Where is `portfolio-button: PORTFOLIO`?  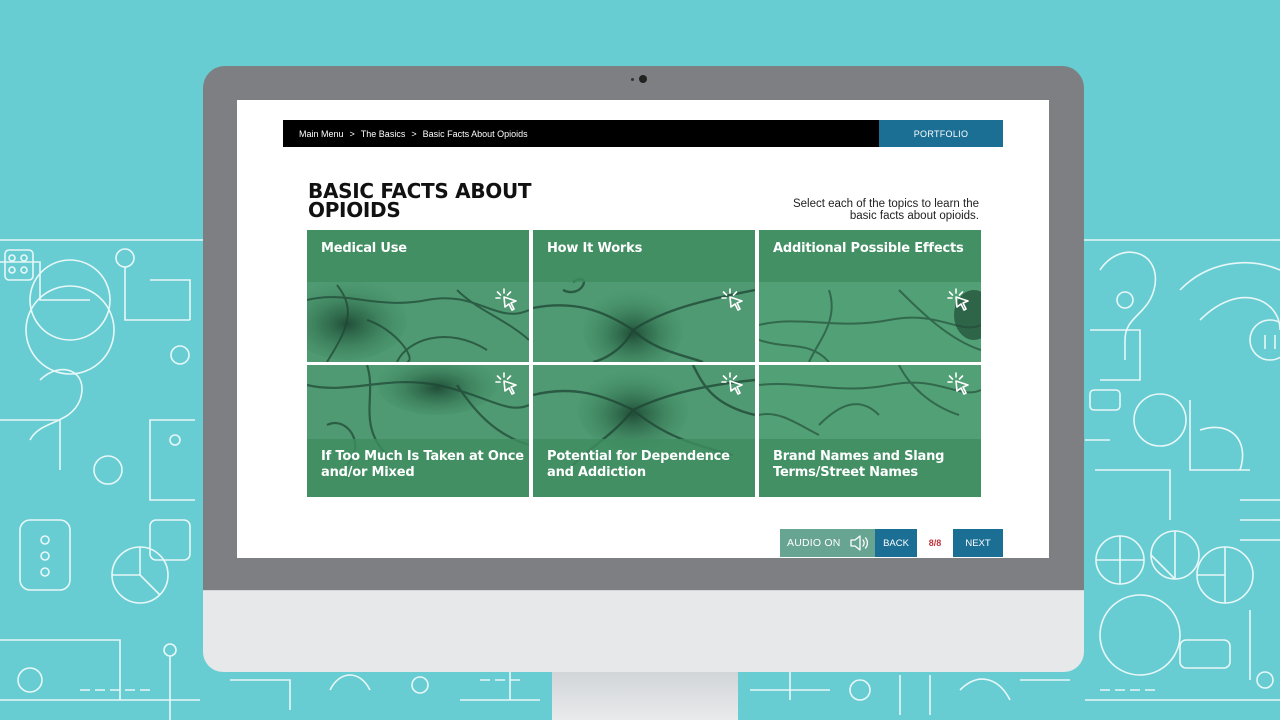
portfolio-button: PORTFOLIO is located at coordinates (941, 133).